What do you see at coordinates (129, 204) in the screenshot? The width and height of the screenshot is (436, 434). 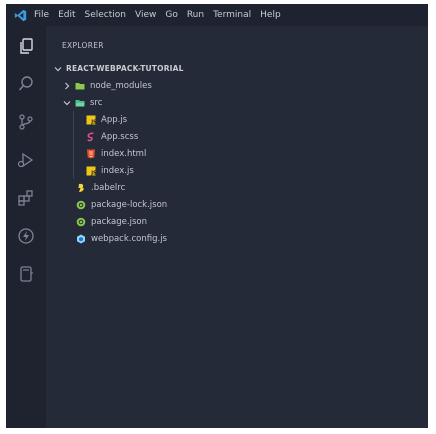 I see `file-label: package-lock.json` at bounding box center [129, 204].